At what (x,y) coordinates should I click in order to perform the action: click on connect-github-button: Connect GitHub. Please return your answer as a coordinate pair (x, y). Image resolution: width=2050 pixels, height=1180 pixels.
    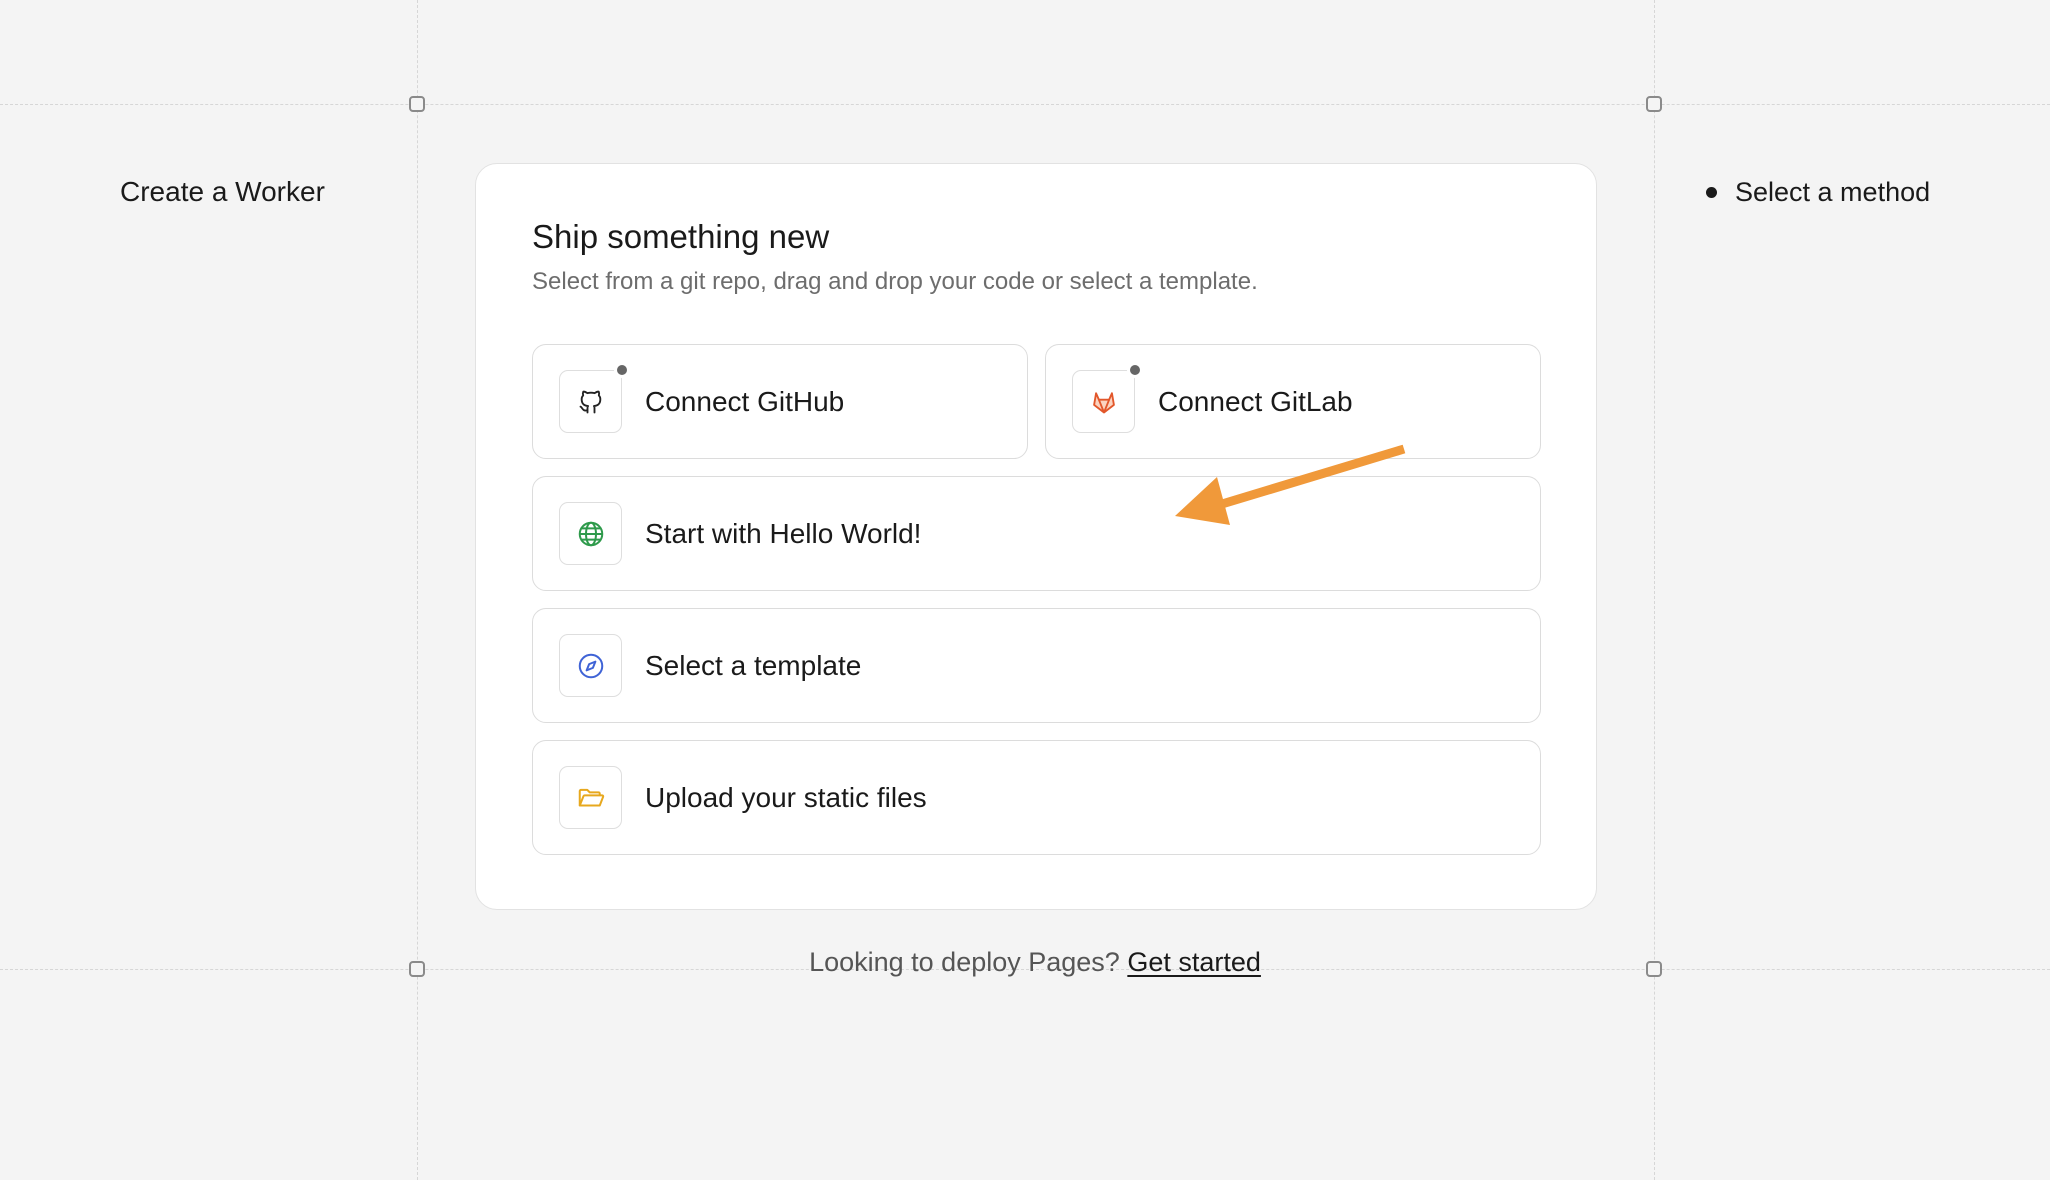
    Looking at the image, I should click on (780, 401).